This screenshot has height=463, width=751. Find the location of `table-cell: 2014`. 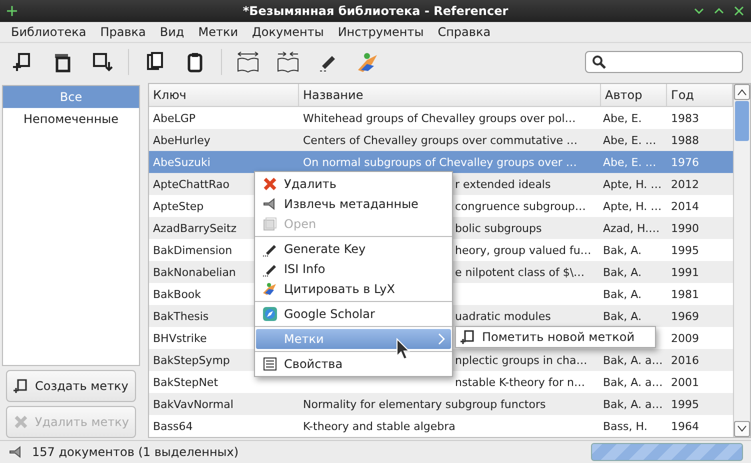

table-cell: 2014 is located at coordinates (685, 206).